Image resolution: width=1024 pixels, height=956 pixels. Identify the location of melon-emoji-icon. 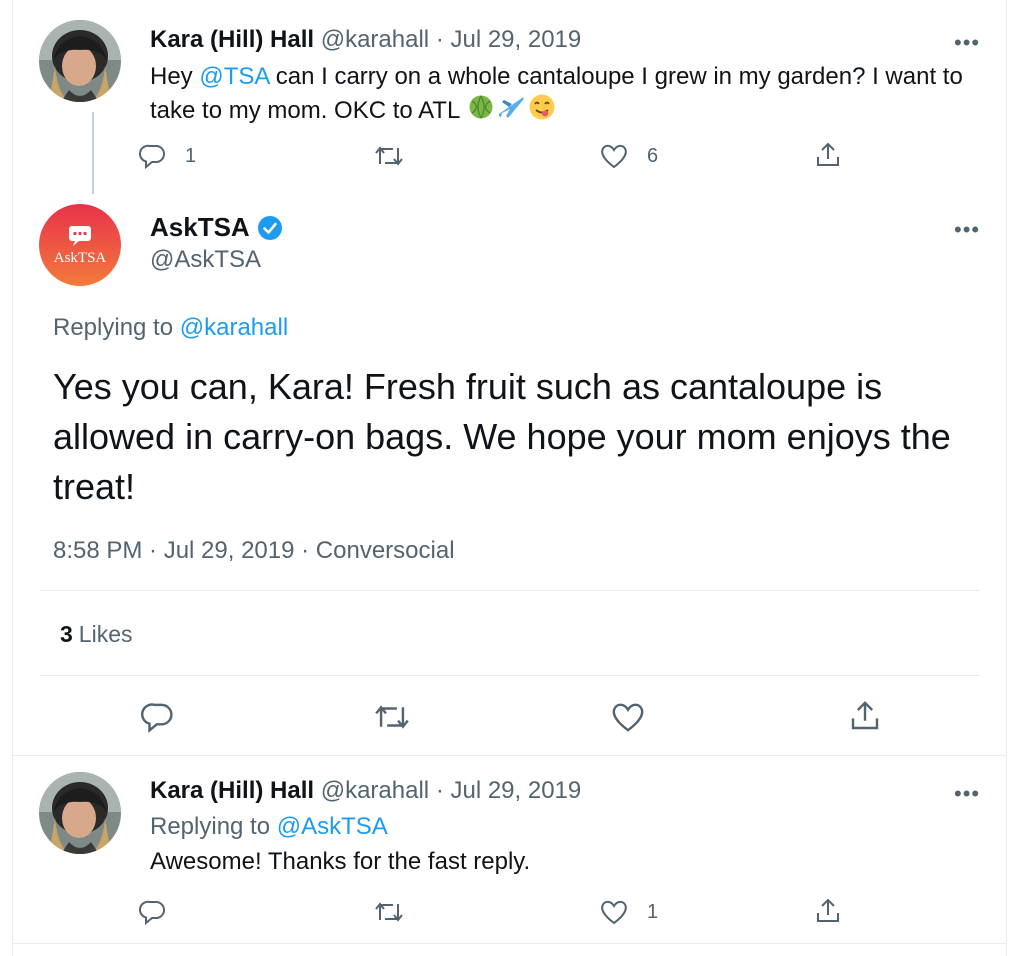
(481, 111).